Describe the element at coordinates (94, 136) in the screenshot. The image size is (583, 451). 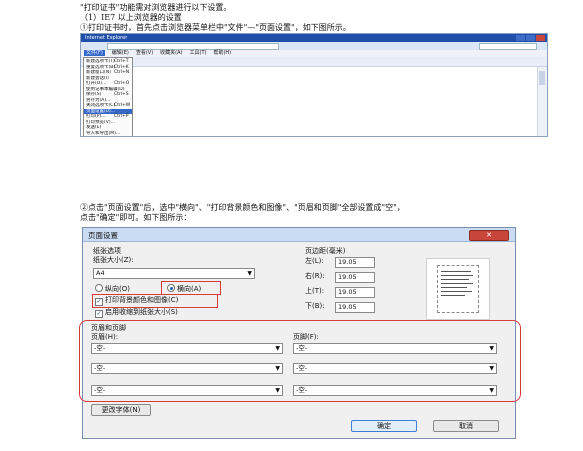
I see `file-menu-item-label: 属性(R)` at that location.